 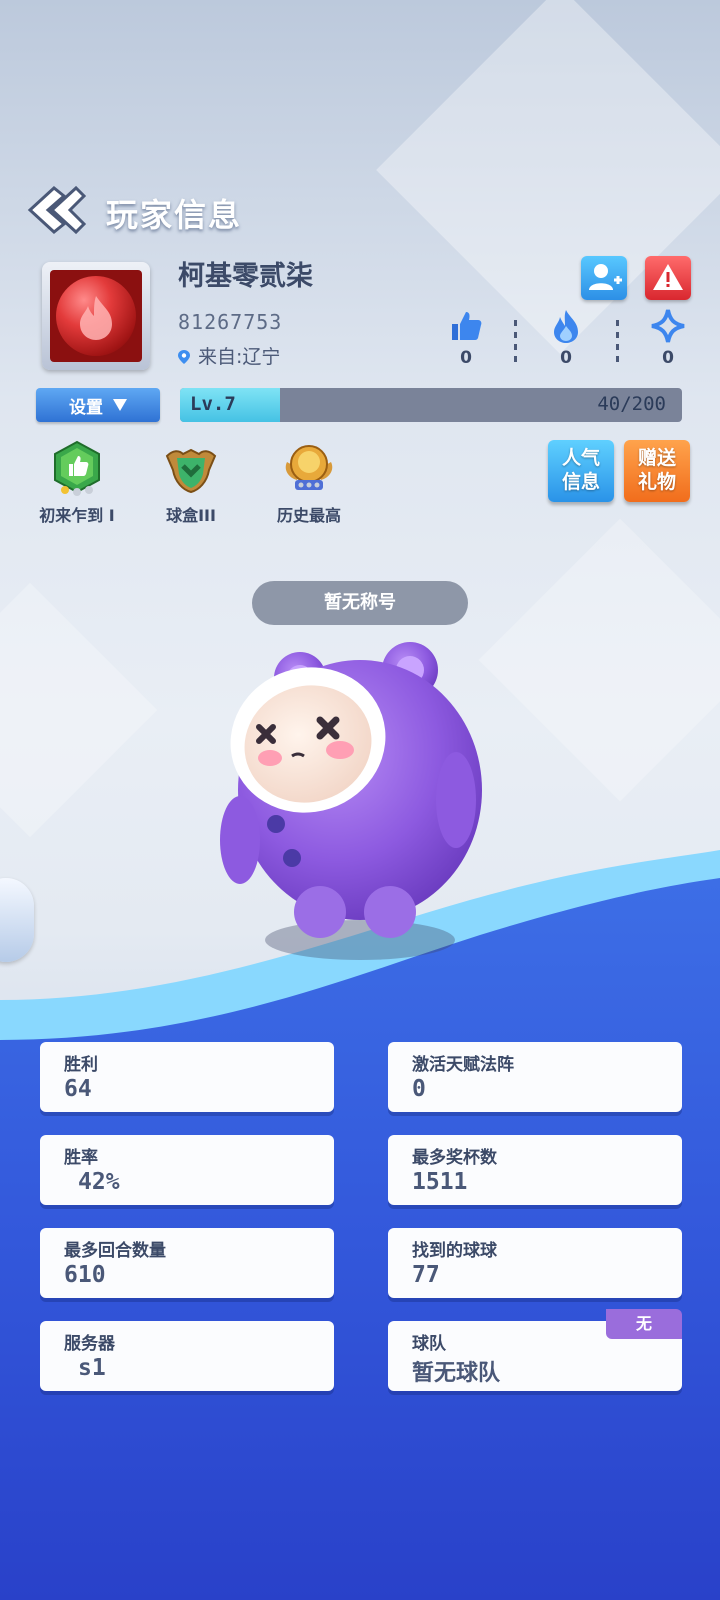 I want to click on badge-first-arrival: 初来乍到 I, so click(x=77, y=483).